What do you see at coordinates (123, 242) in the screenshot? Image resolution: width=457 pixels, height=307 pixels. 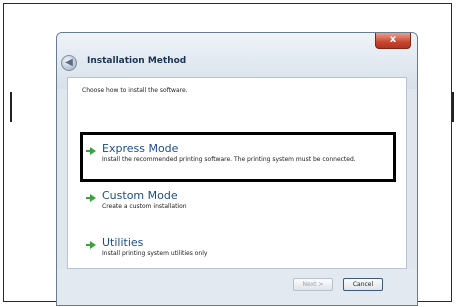 I see `option-title: Utilities` at bounding box center [123, 242].